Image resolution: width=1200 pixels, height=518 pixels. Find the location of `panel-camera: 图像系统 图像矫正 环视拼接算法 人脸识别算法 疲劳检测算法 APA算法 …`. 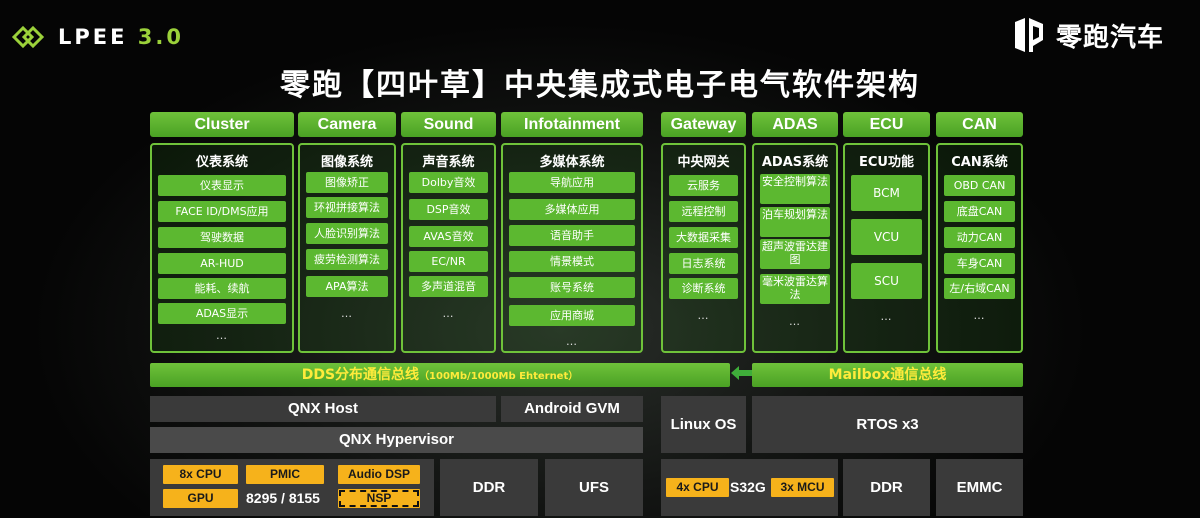

panel-camera: 图像系统 图像矫正 环视拼接算法 人脸识别算法 疲劳检测算法 APA算法 … is located at coordinates (347, 248).